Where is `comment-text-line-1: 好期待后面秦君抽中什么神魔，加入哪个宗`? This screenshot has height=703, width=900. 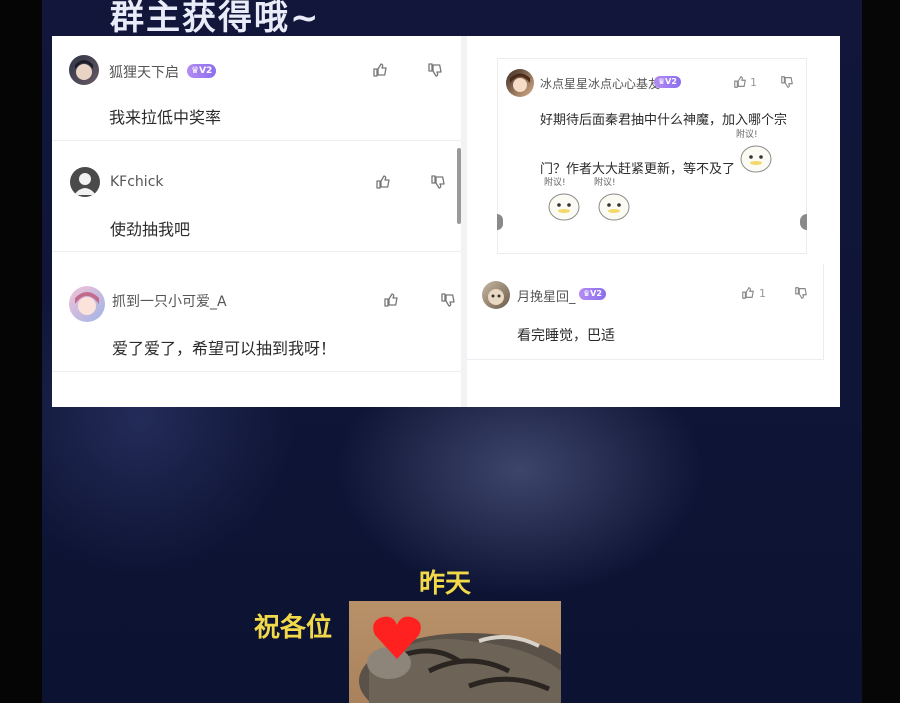 comment-text-line-1: 好期待后面秦君抽中什么神魔，加入哪个宗 is located at coordinates (664, 120).